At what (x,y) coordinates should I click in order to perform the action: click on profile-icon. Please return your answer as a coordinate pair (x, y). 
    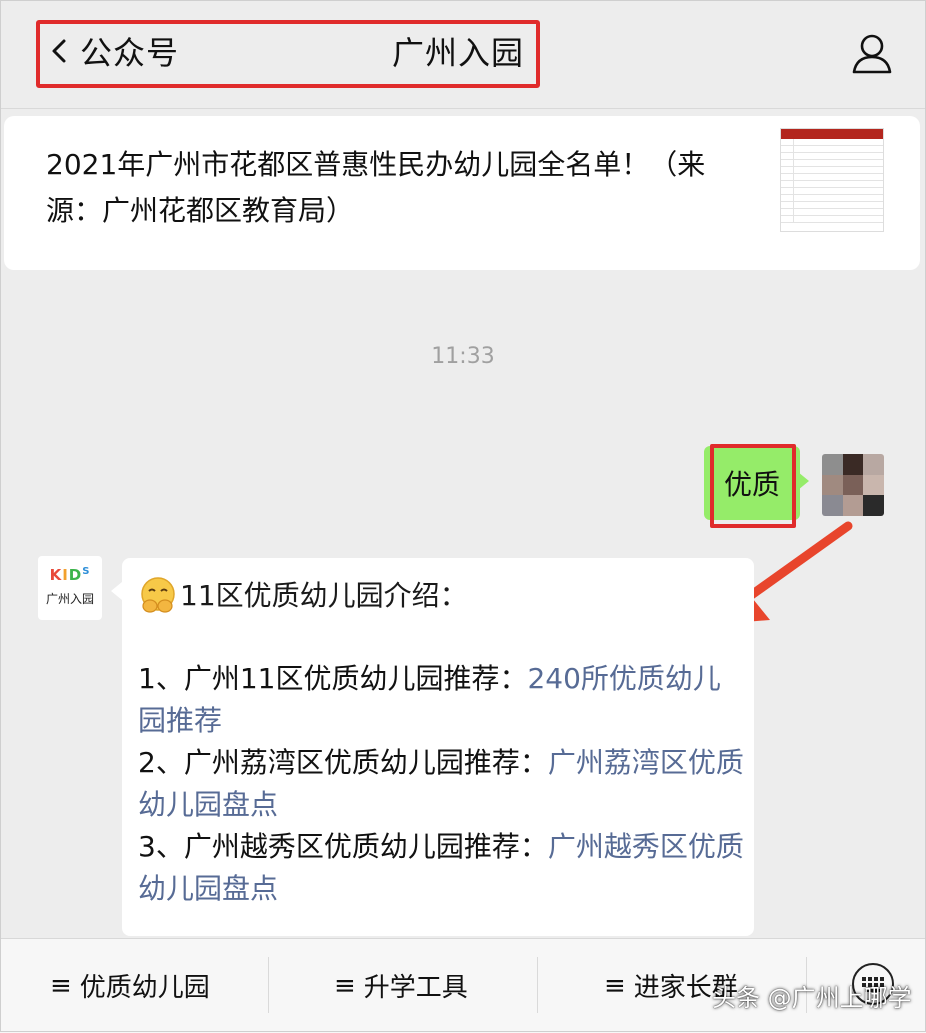
    Looking at the image, I should click on (872, 54).